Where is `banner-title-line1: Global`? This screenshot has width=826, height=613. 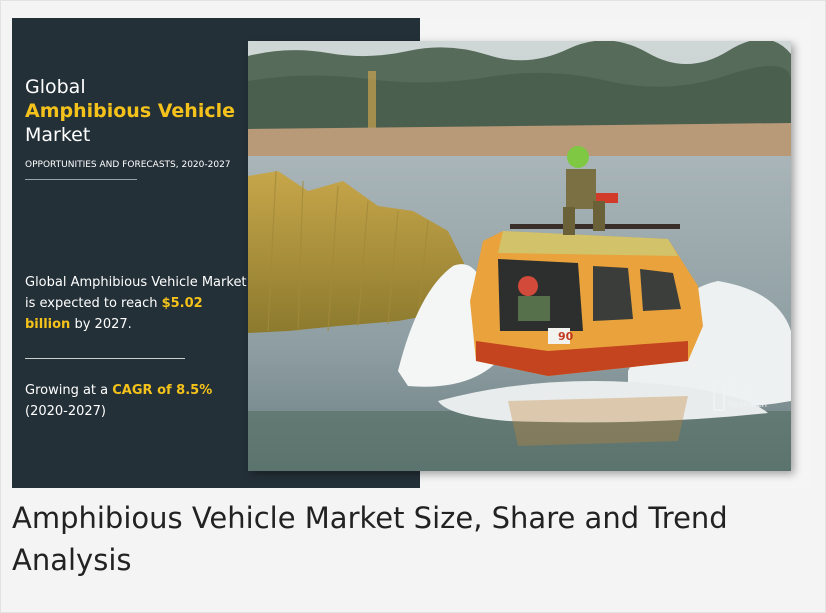
banner-title-line1: Global is located at coordinates (55, 87).